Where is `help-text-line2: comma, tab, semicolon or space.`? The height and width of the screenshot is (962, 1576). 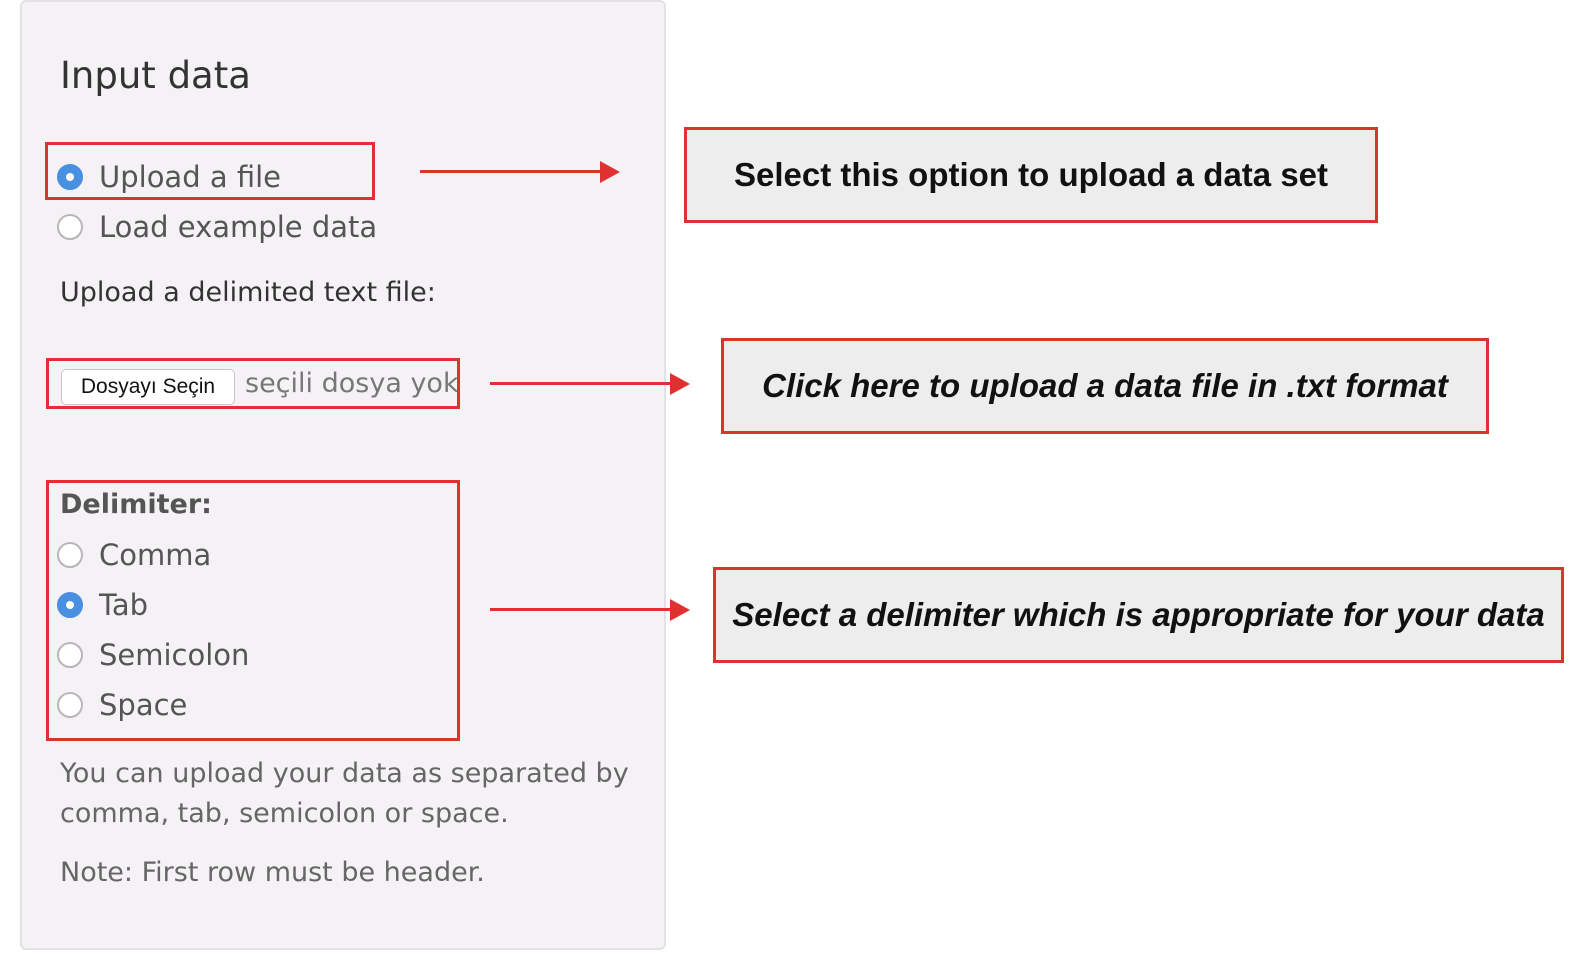 help-text-line2: comma, tab, semicolon or space. is located at coordinates (284, 813).